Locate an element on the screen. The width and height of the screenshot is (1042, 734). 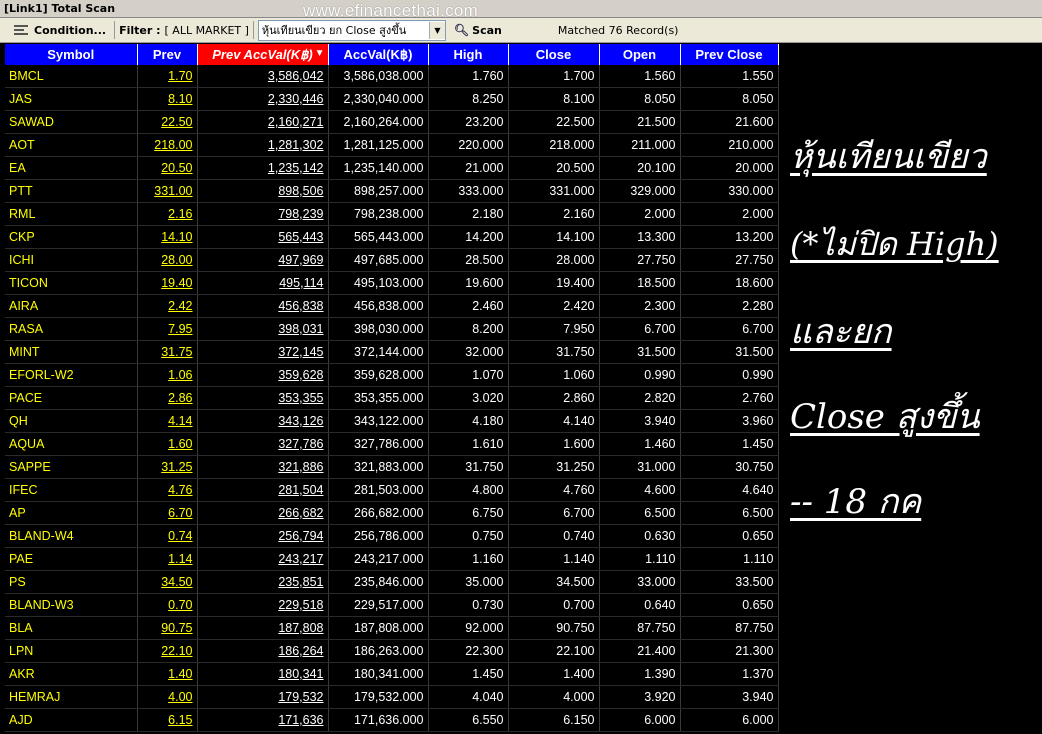
condition-select: หุ้นเทียนเขียว ยก Close สูงขึ้น ▼ is located at coordinates (351, 30).